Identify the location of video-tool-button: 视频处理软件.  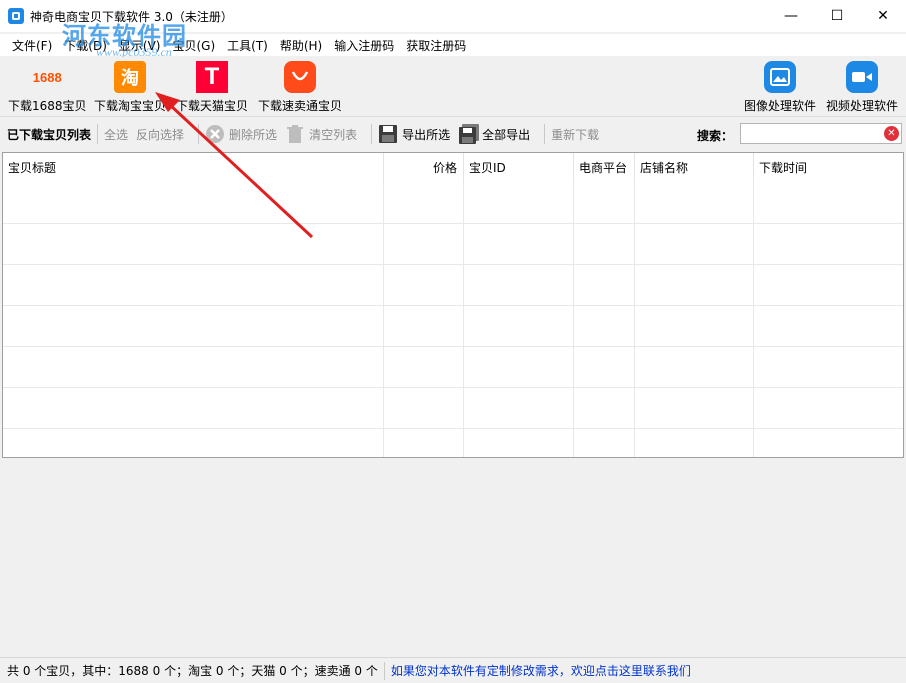
(862, 87).